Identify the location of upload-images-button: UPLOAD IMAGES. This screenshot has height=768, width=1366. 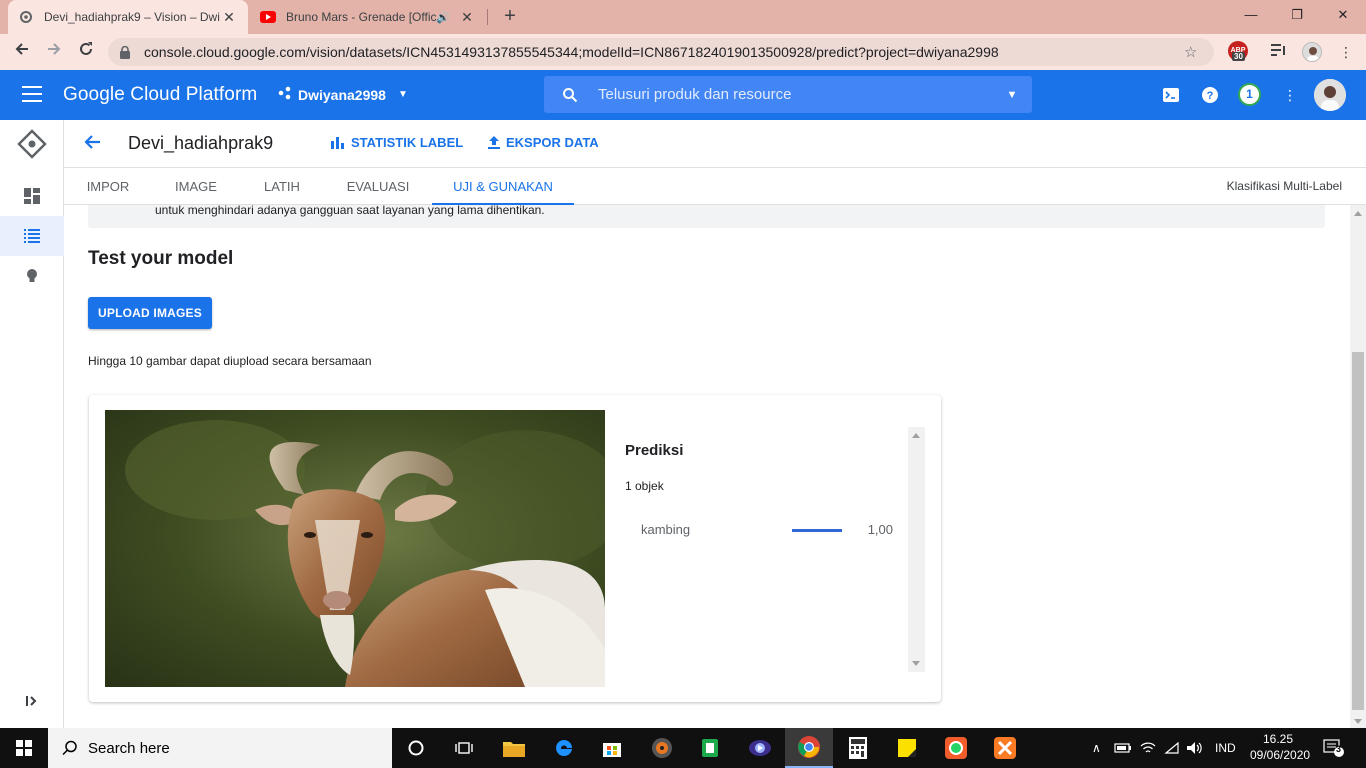
(150, 313).